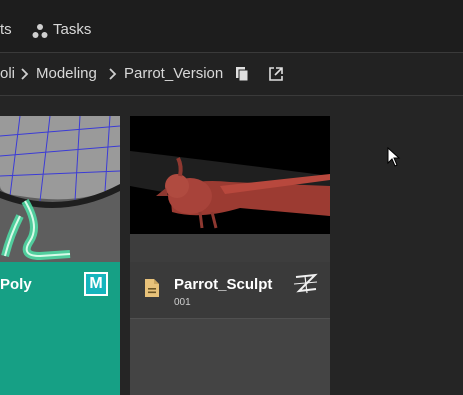  I want to click on asset-title: Parrot_Sculpt, so click(223, 284).